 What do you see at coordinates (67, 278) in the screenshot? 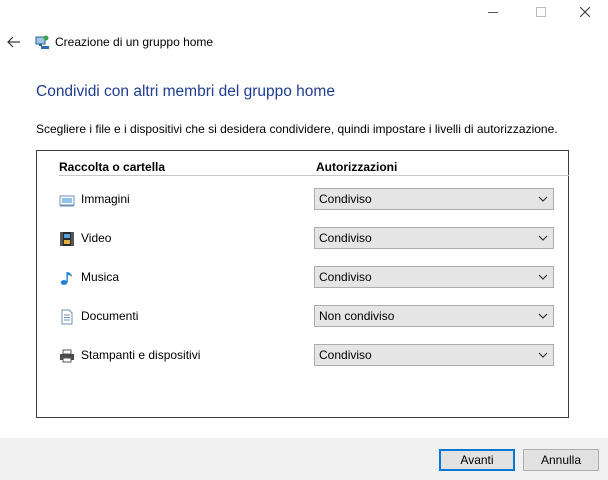
I see `music-library-icon` at bounding box center [67, 278].